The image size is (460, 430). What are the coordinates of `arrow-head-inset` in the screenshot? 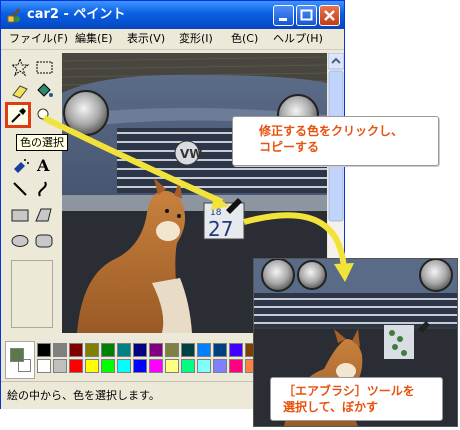 It's located at (344, 272).